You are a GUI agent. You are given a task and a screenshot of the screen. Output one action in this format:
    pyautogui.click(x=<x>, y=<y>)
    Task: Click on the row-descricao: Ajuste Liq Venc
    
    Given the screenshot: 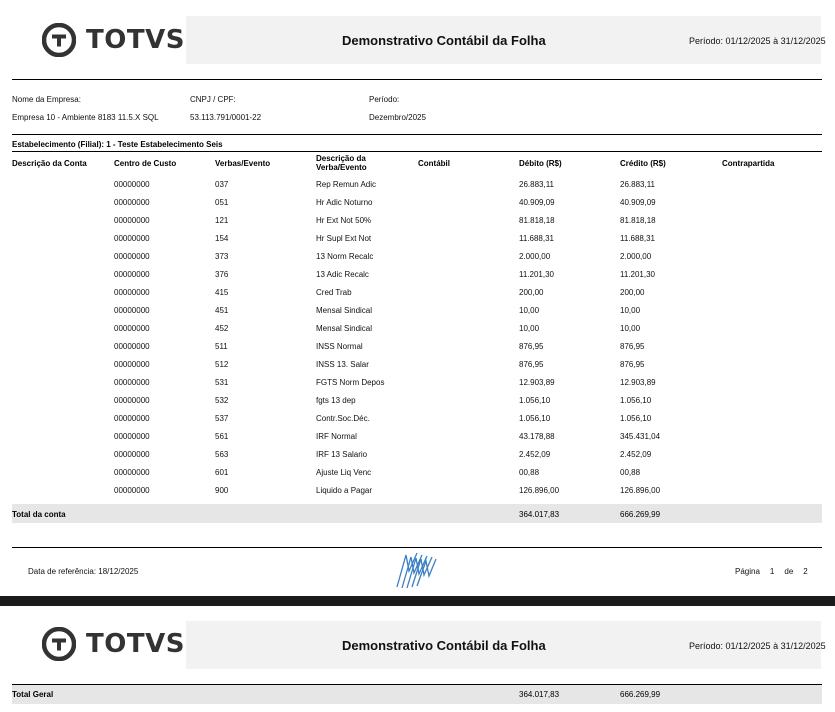 What is the action you would take?
    pyautogui.click(x=344, y=472)
    